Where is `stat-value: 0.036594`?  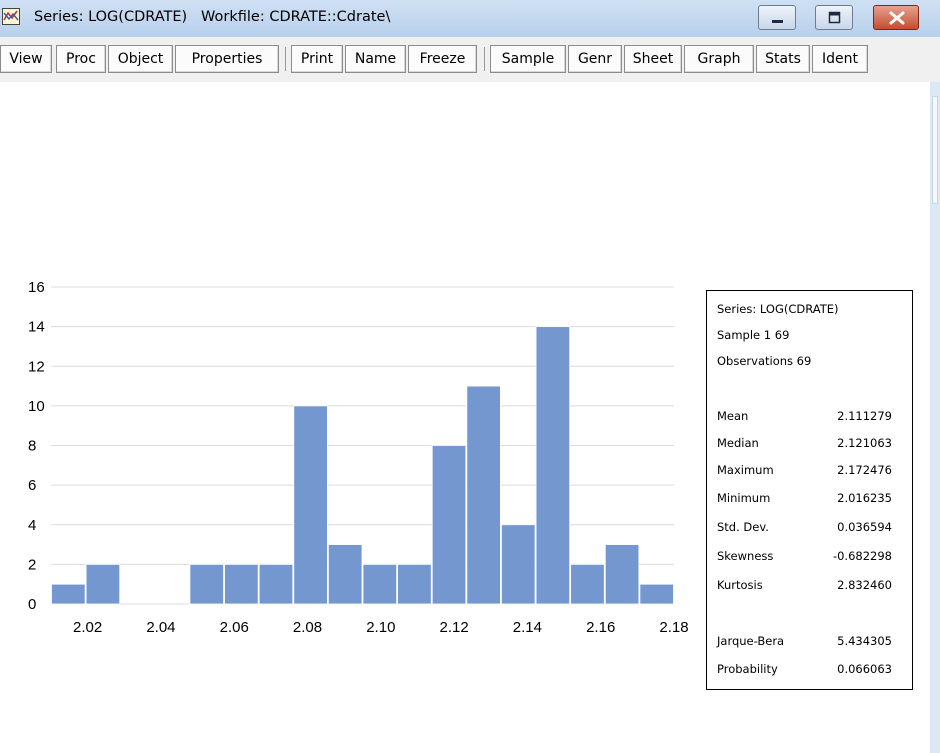 stat-value: 0.036594 is located at coordinates (864, 527).